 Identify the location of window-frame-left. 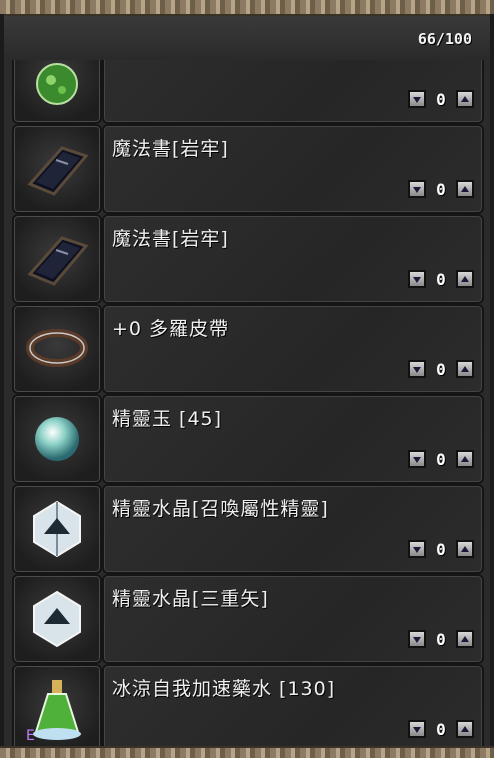
(2, 381).